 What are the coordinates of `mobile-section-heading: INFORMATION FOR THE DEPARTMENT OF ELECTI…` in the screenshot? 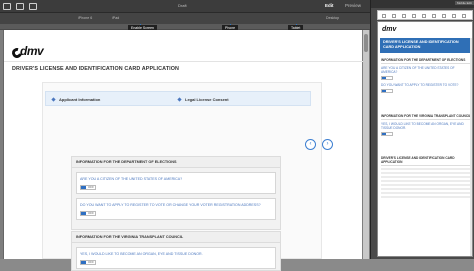 It's located at (426, 61).